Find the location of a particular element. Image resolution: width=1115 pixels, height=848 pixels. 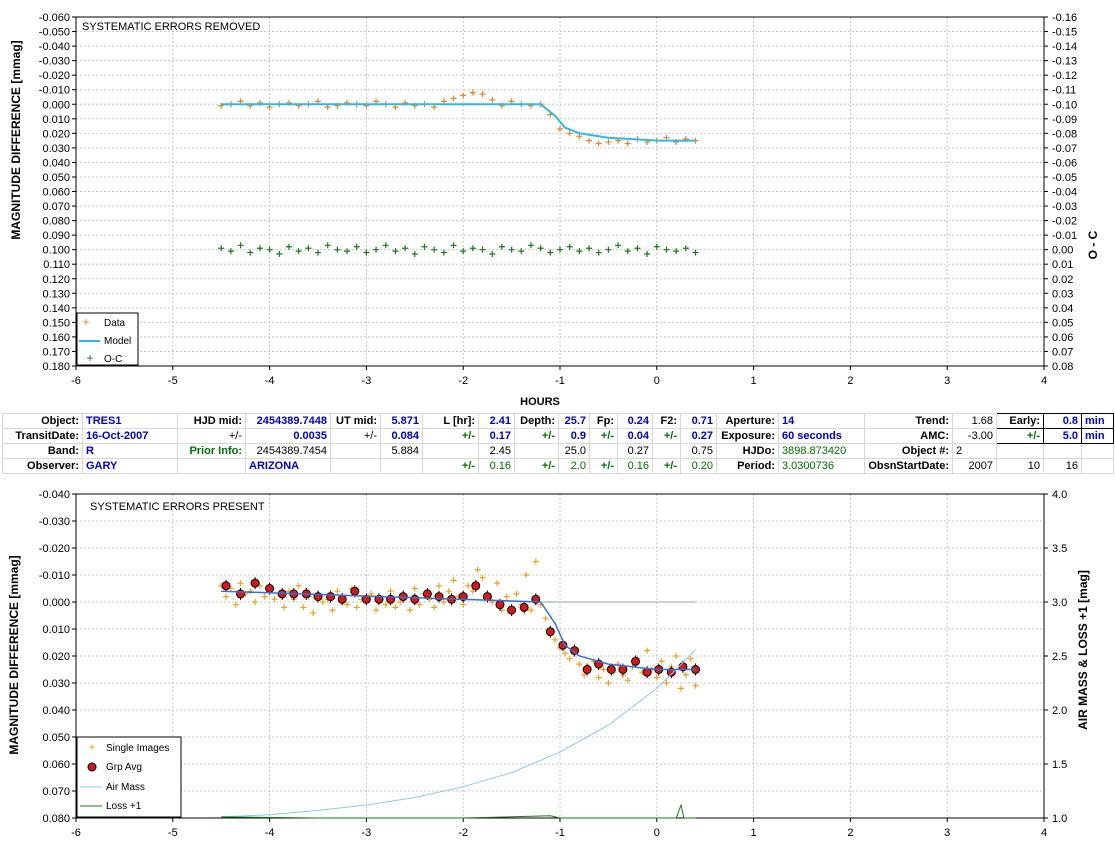

data-point is located at coordinates (627, 143).